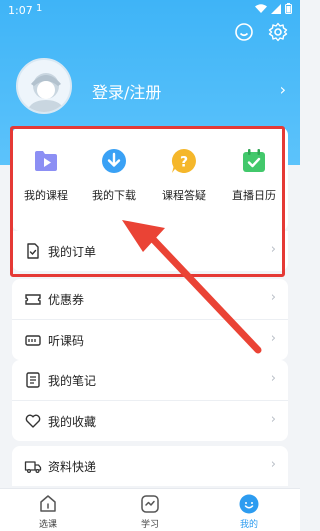  What do you see at coordinates (48, 503) in the screenshot?
I see `home-icon` at bounding box center [48, 503].